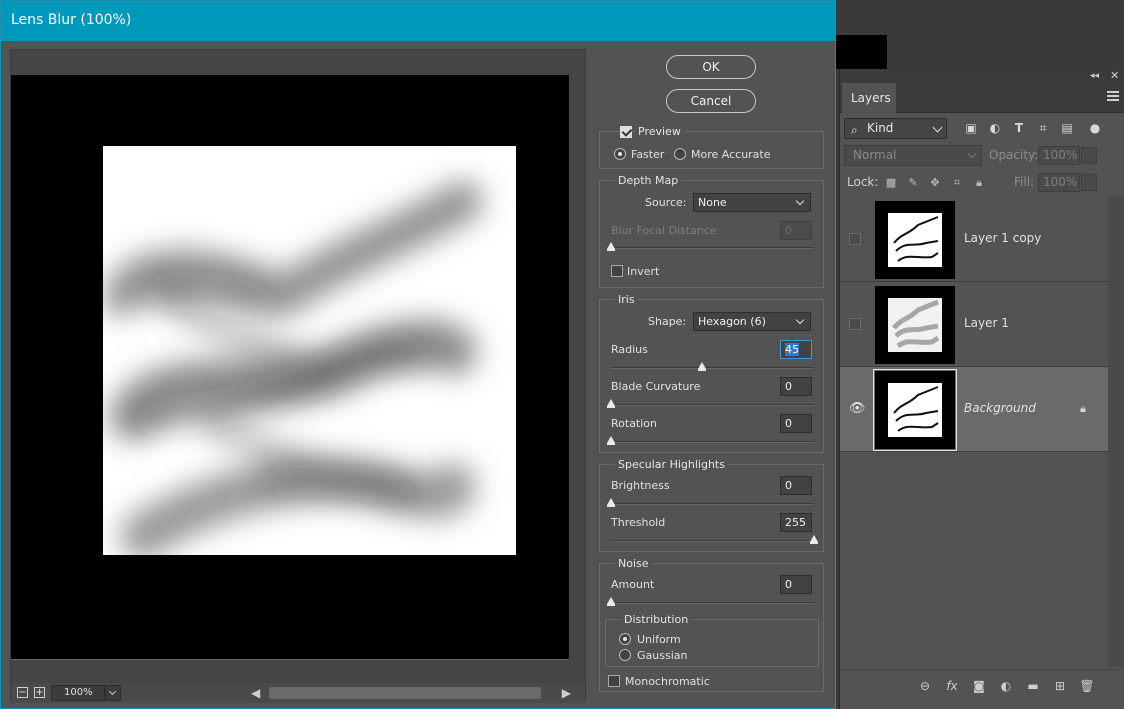 The width and height of the screenshot is (1124, 709). I want to click on smart-object-filter-icon: ▤, so click(1067, 128).